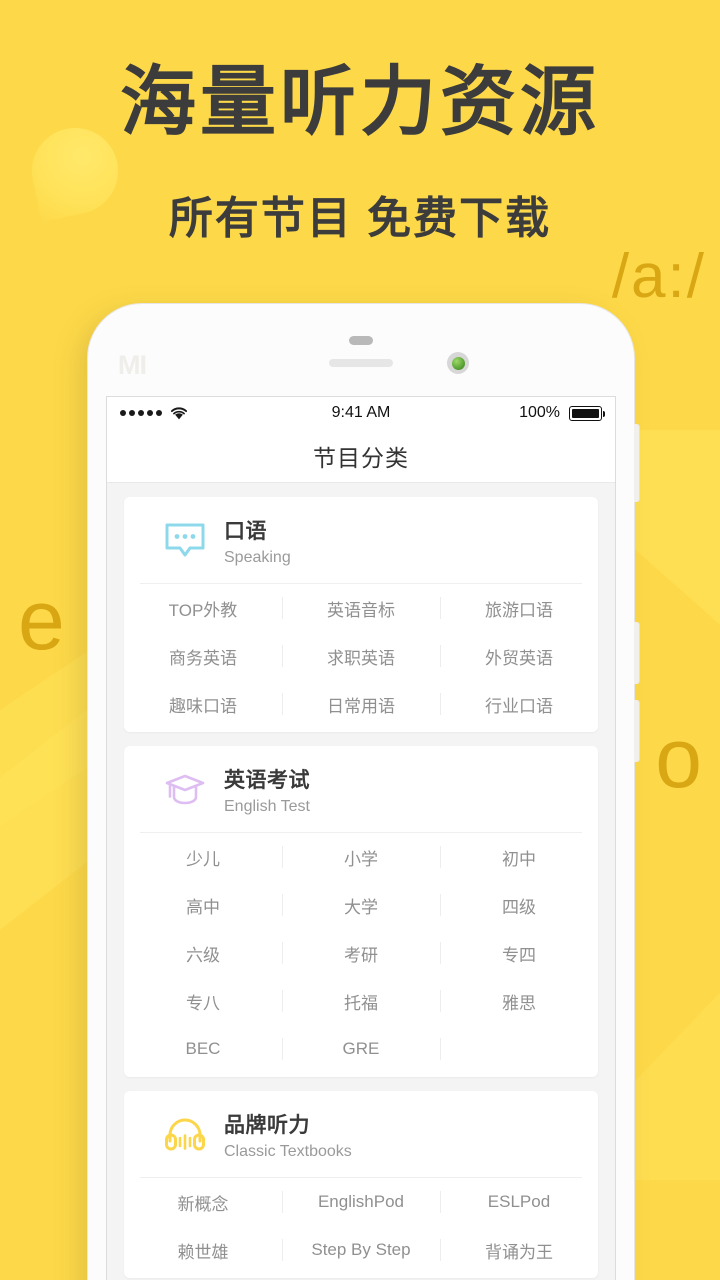  I want to click on poster-subheadline: 所有节目 免费下载, so click(360, 218).